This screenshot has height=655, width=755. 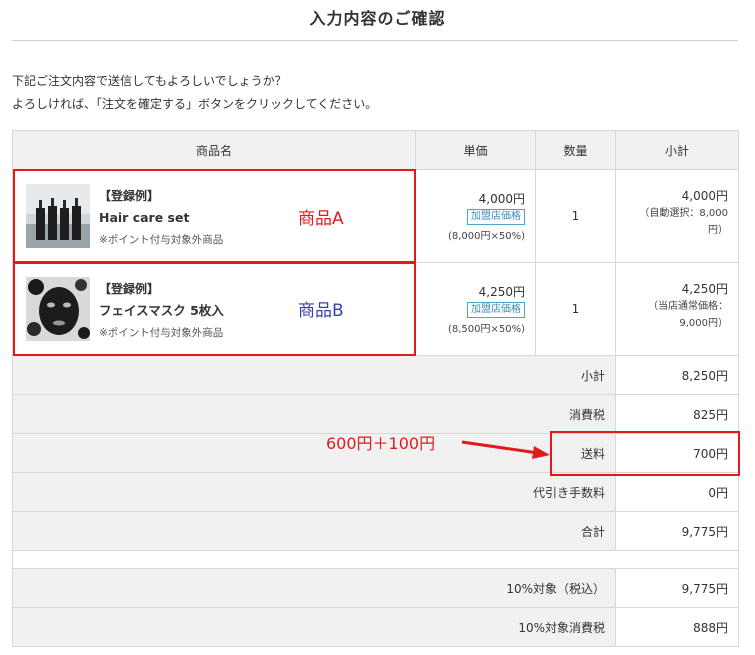 What do you see at coordinates (214, 216) in the screenshot?
I see `annotation-box-product-a` at bounding box center [214, 216].